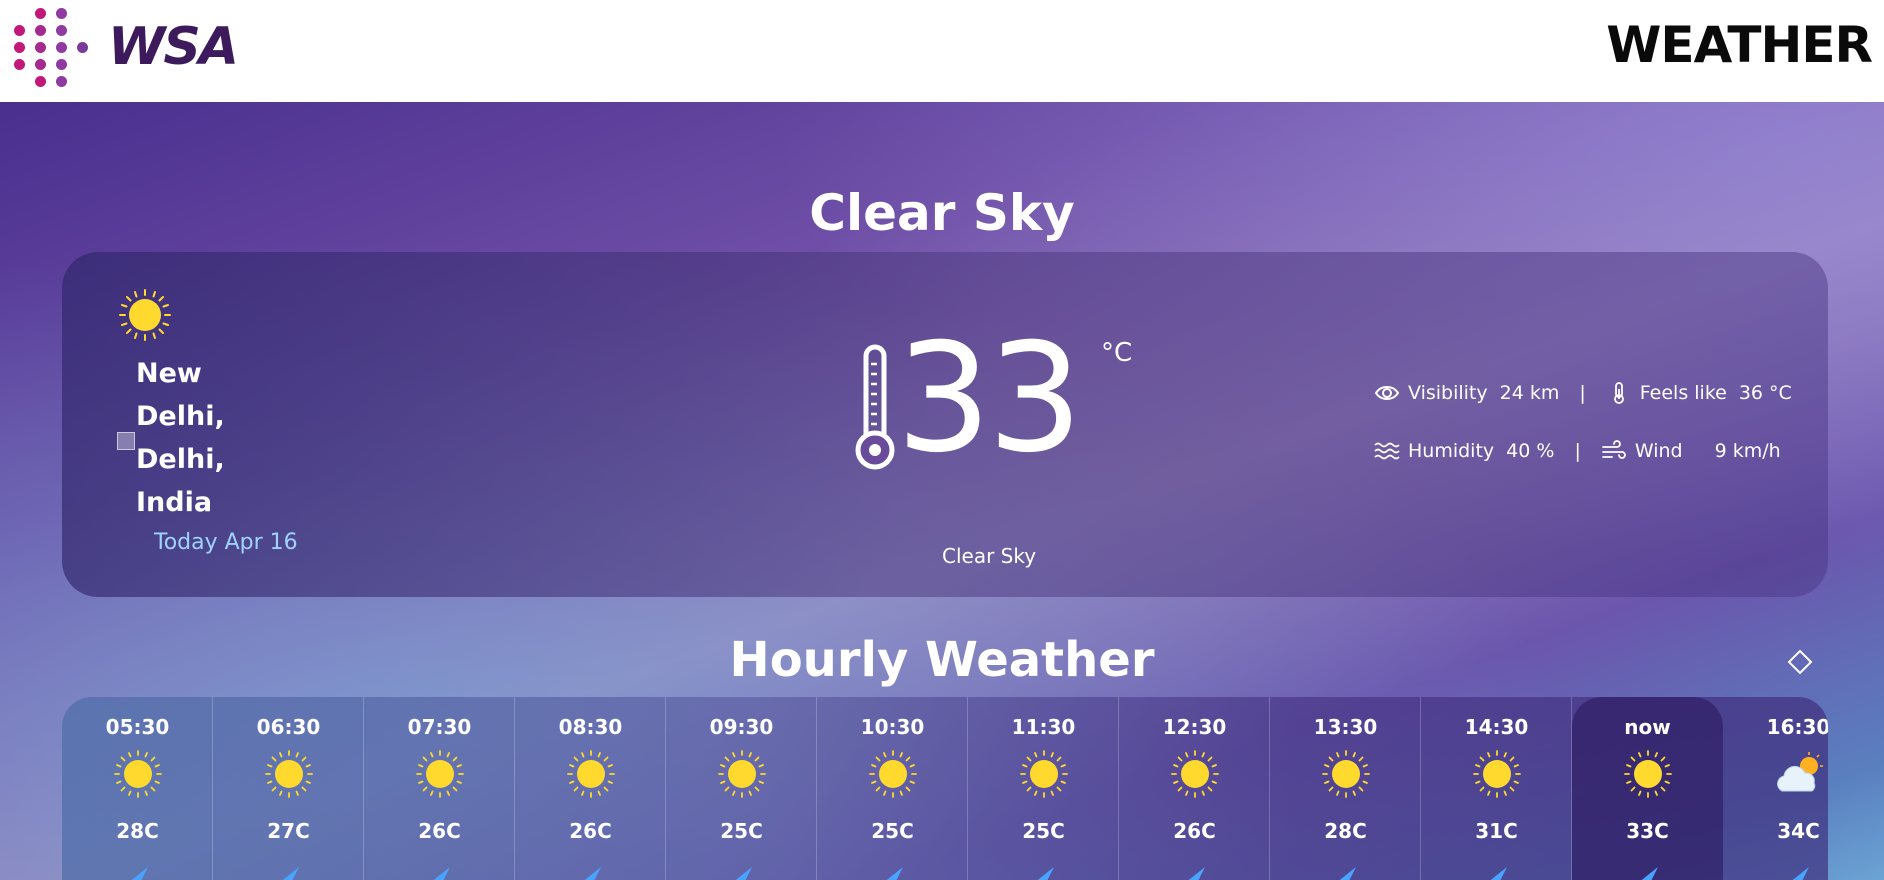 The height and width of the screenshot is (880, 1884). What do you see at coordinates (989, 556) in the screenshot?
I see `condition-label: Clear Sky` at bounding box center [989, 556].